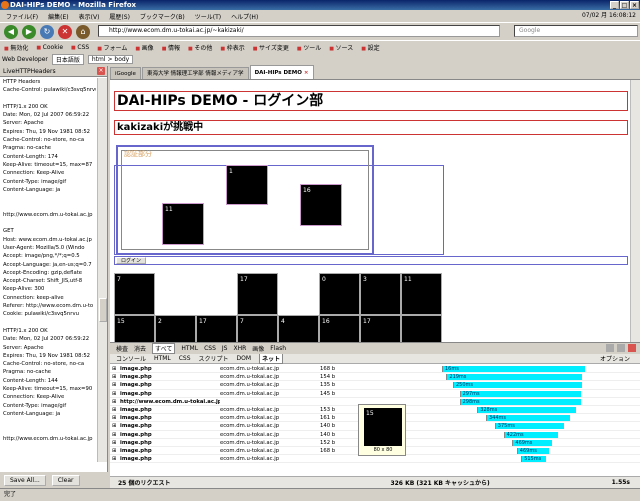 The width and height of the screenshot is (640, 501). What do you see at coordinates (101, 71) in the screenshot?
I see `close-sidebar-icon: ×` at bounding box center [101, 71].